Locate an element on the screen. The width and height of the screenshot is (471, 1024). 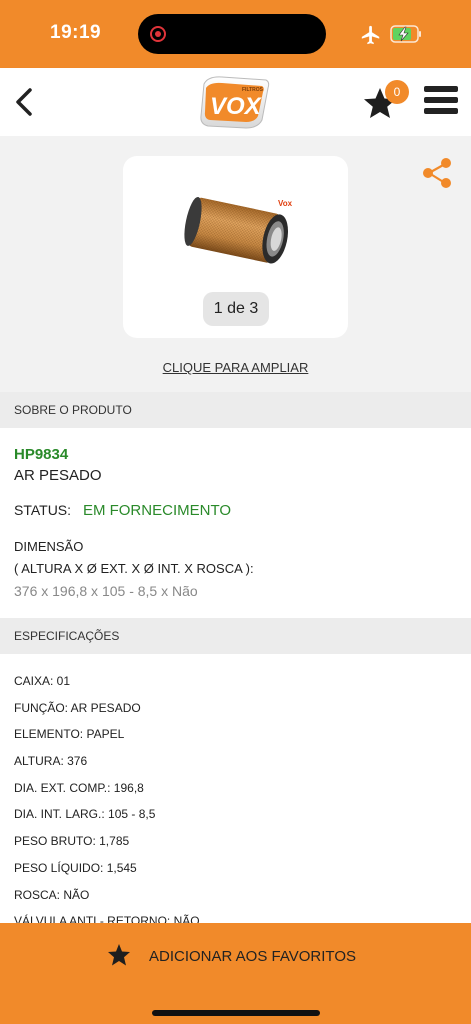
spec-item: FUNÇÃO: AR PESADO is located at coordinates (77, 707).